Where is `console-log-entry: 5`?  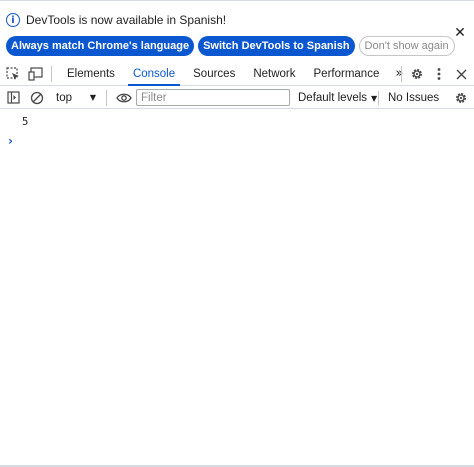 console-log-entry: 5 is located at coordinates (25, 122).